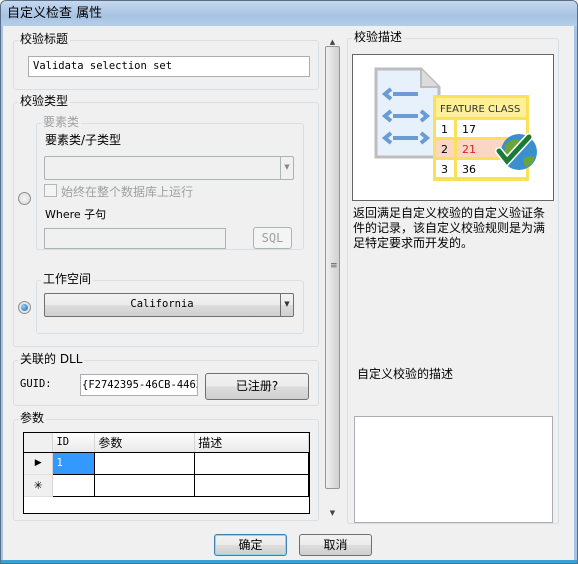 The width and height of the screenshot is (578, 564). What do you see at coordinates (251, 443) in the screenshot?
I see `column-header-description: 描述` at bounding box center [251, 443].